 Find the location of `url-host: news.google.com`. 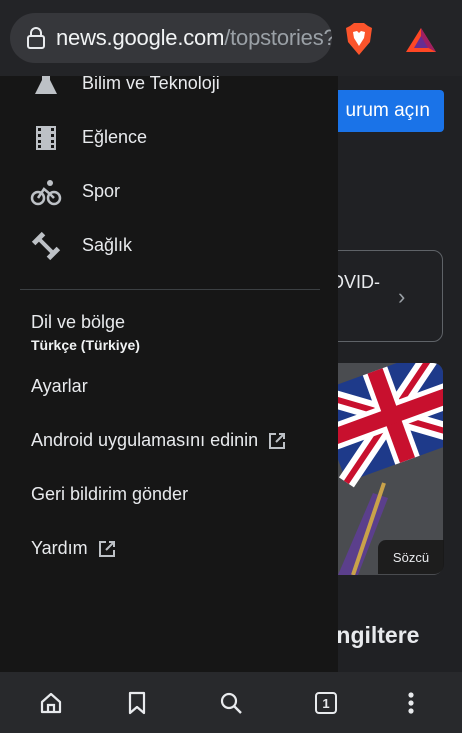

url-host: news.google.com is located at coordinates (140, 37).